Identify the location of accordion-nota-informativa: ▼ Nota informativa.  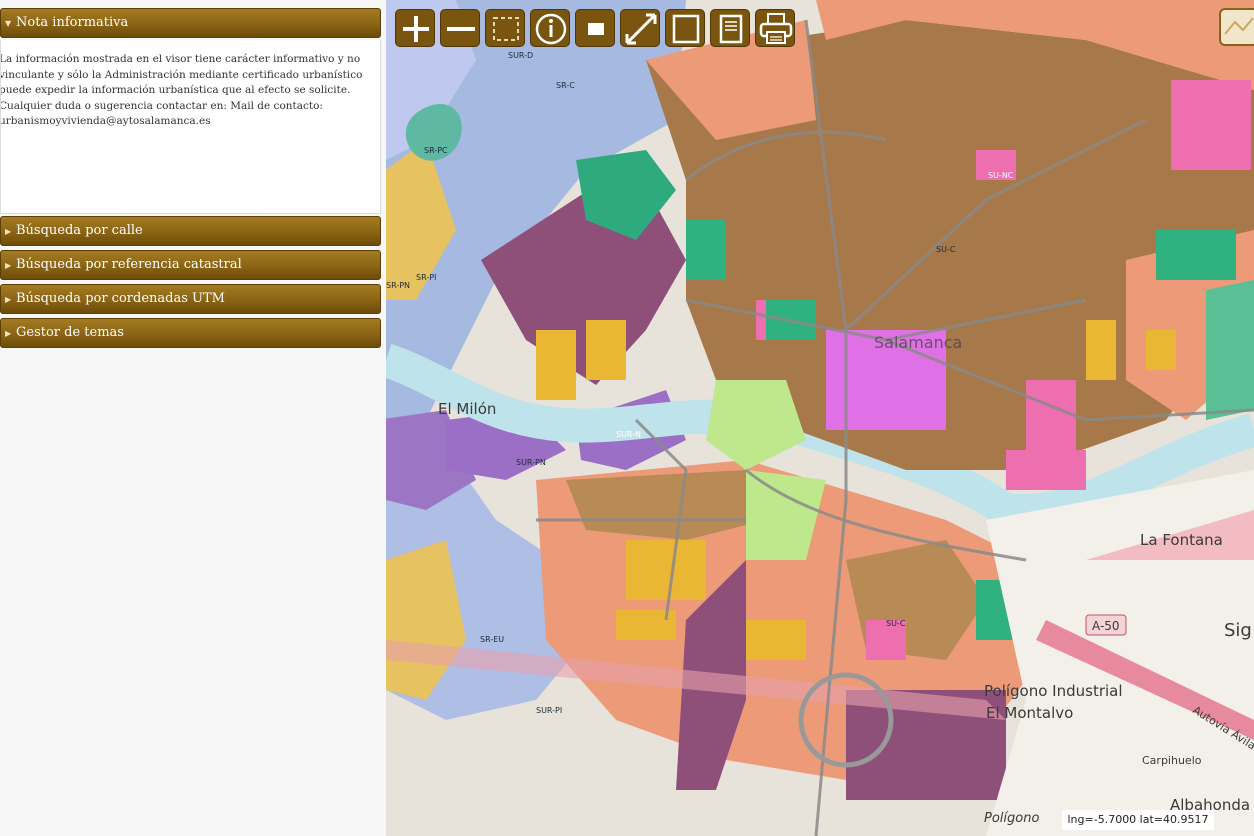
(190, 23).